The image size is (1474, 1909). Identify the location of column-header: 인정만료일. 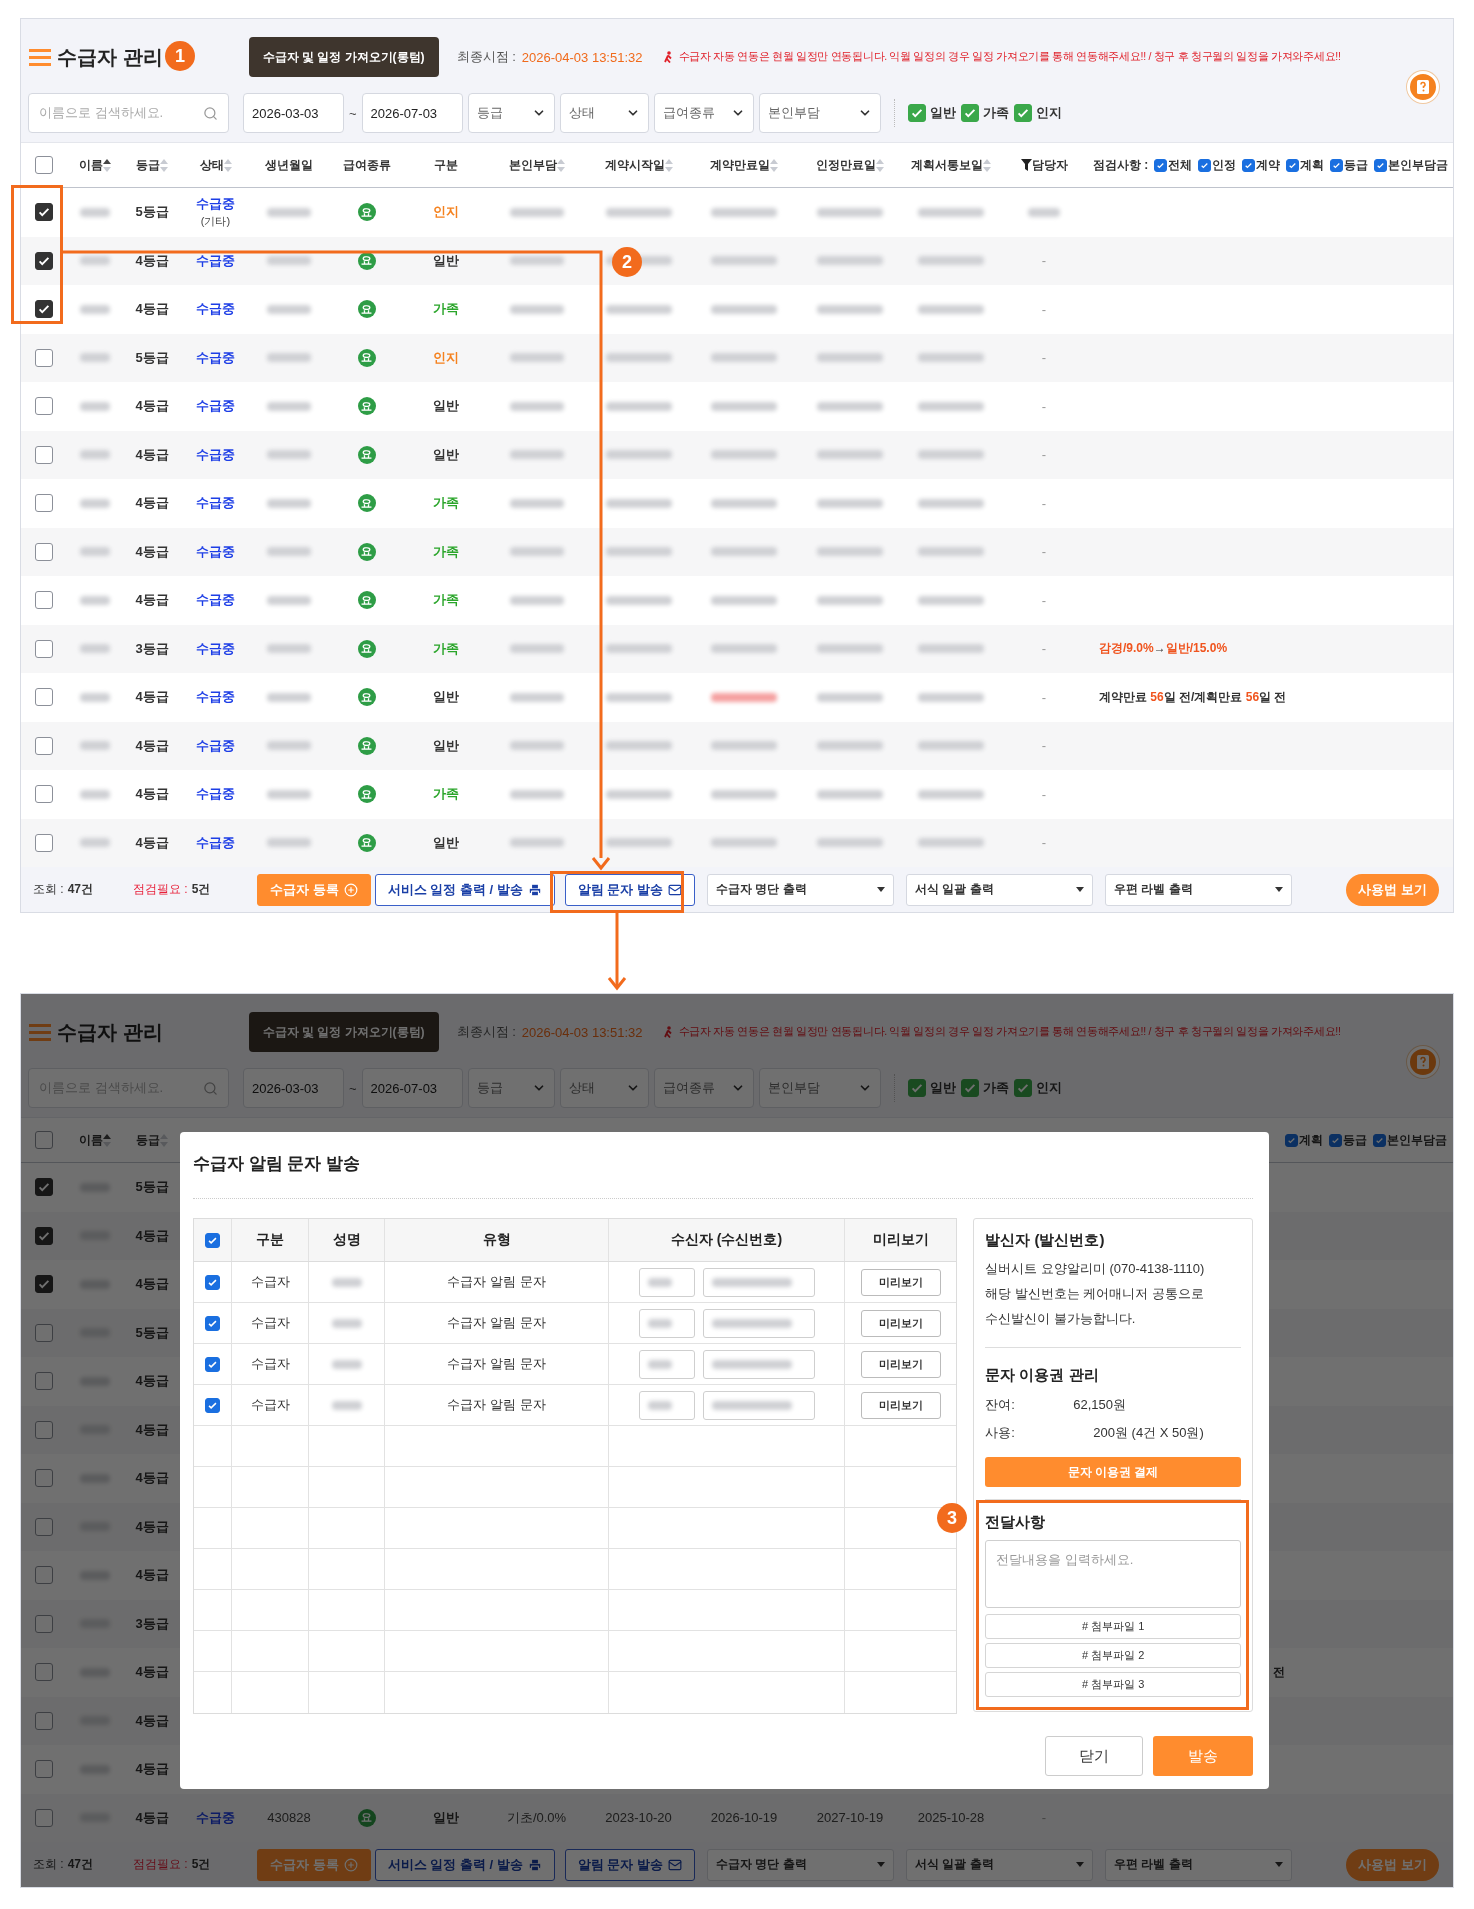
(846, 165).